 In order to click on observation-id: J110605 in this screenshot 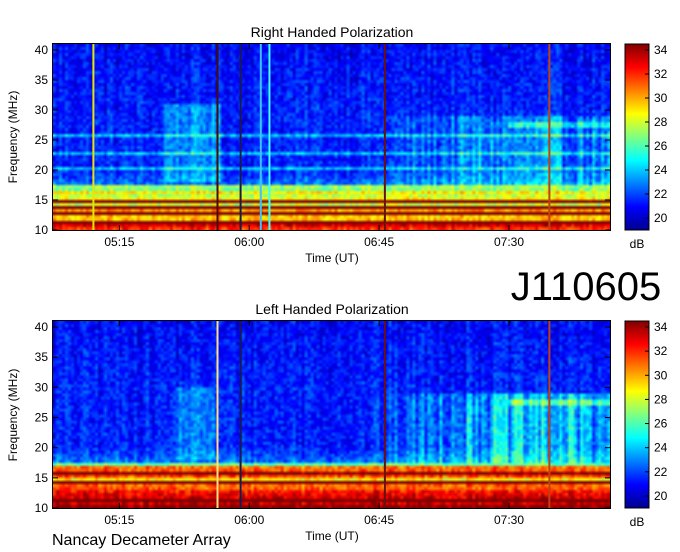, I will do `click(586, 287)`.